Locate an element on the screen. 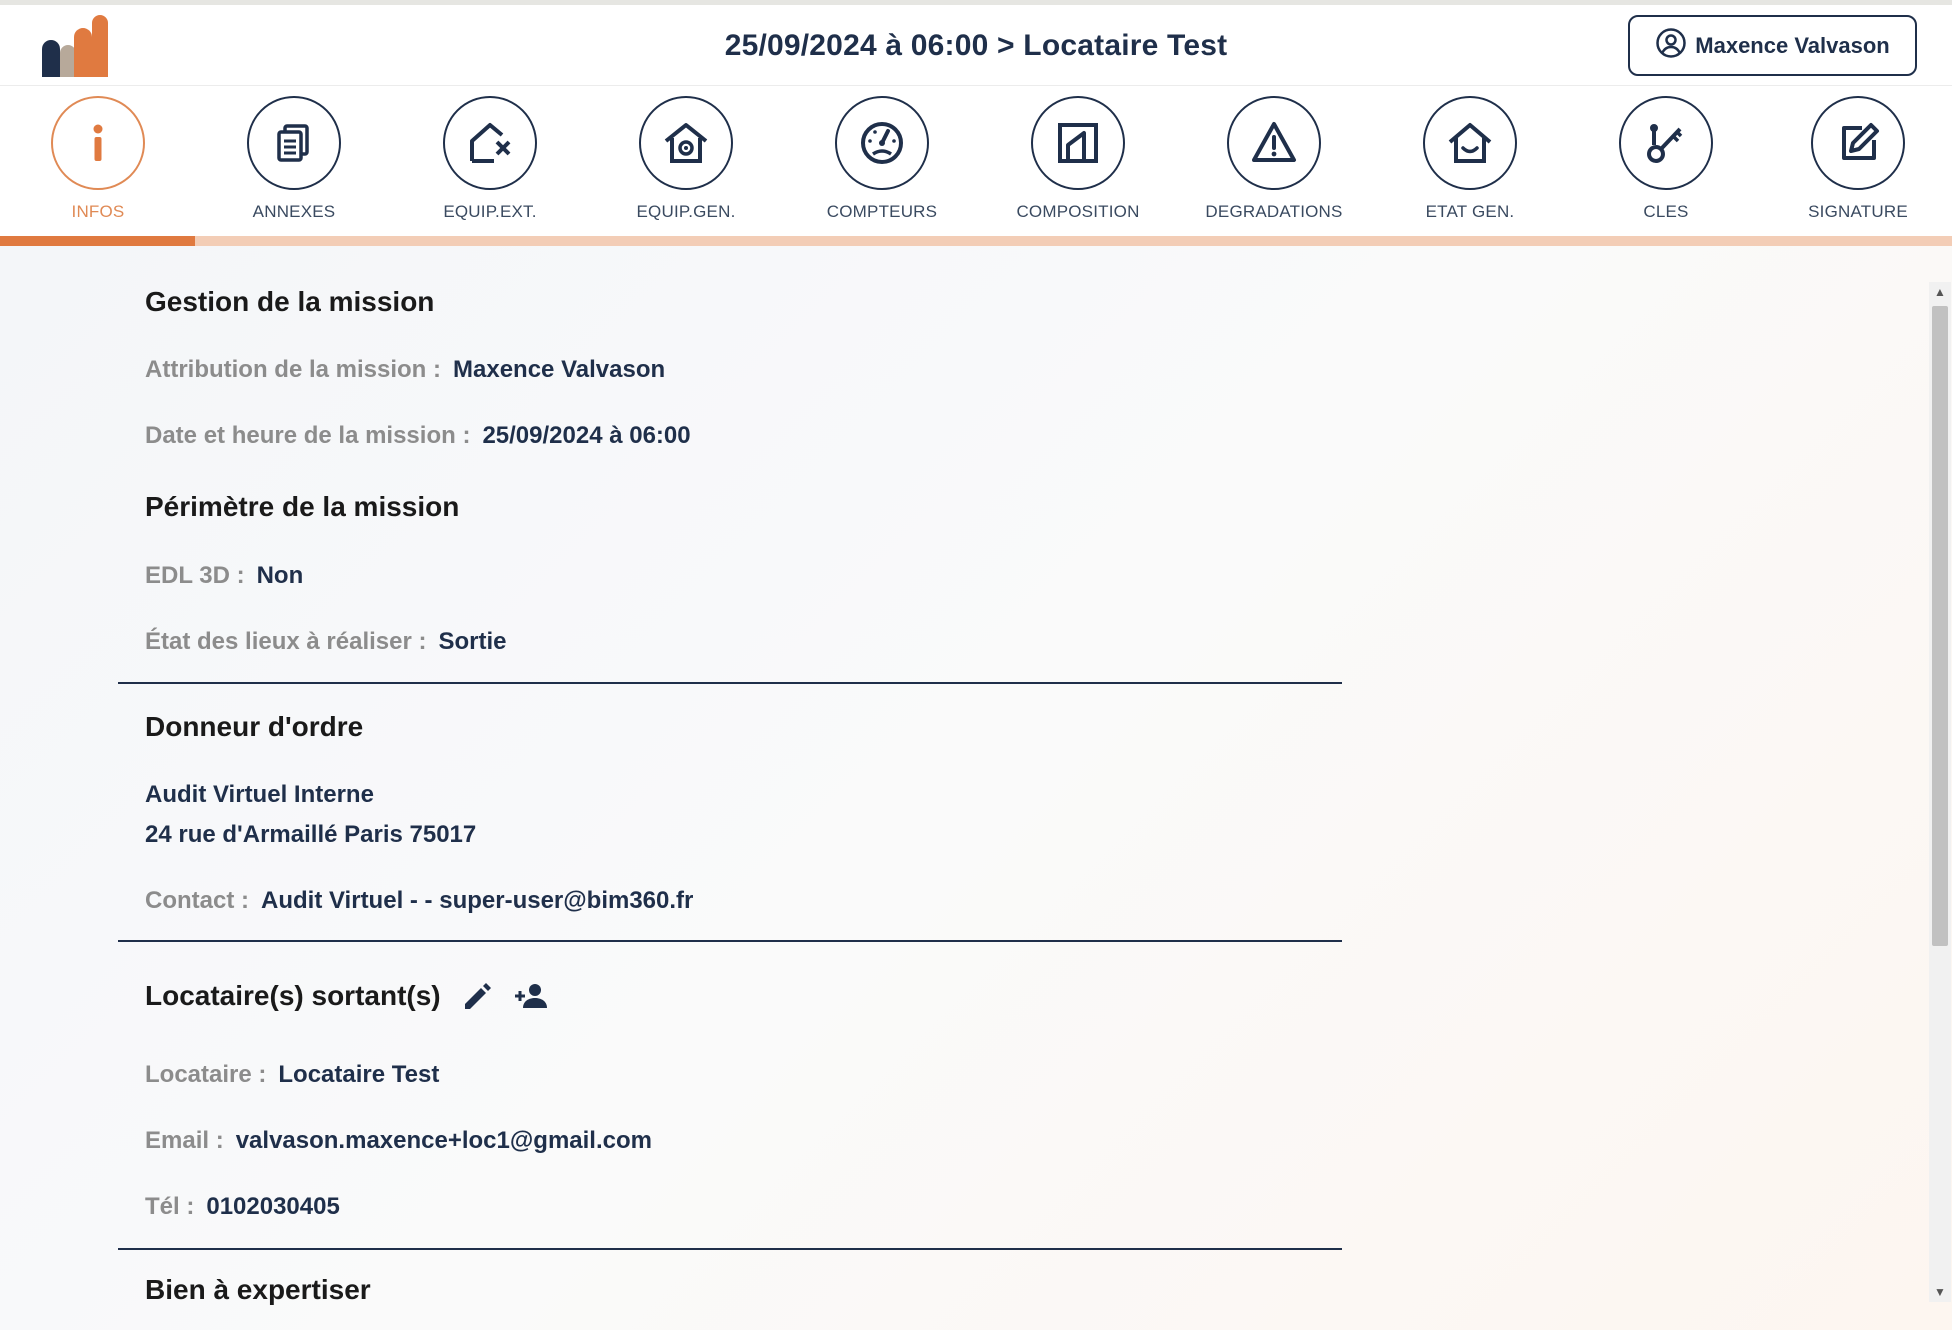  tab-degradations: DEGRADATIONS is located at coordinates (1274, 164).